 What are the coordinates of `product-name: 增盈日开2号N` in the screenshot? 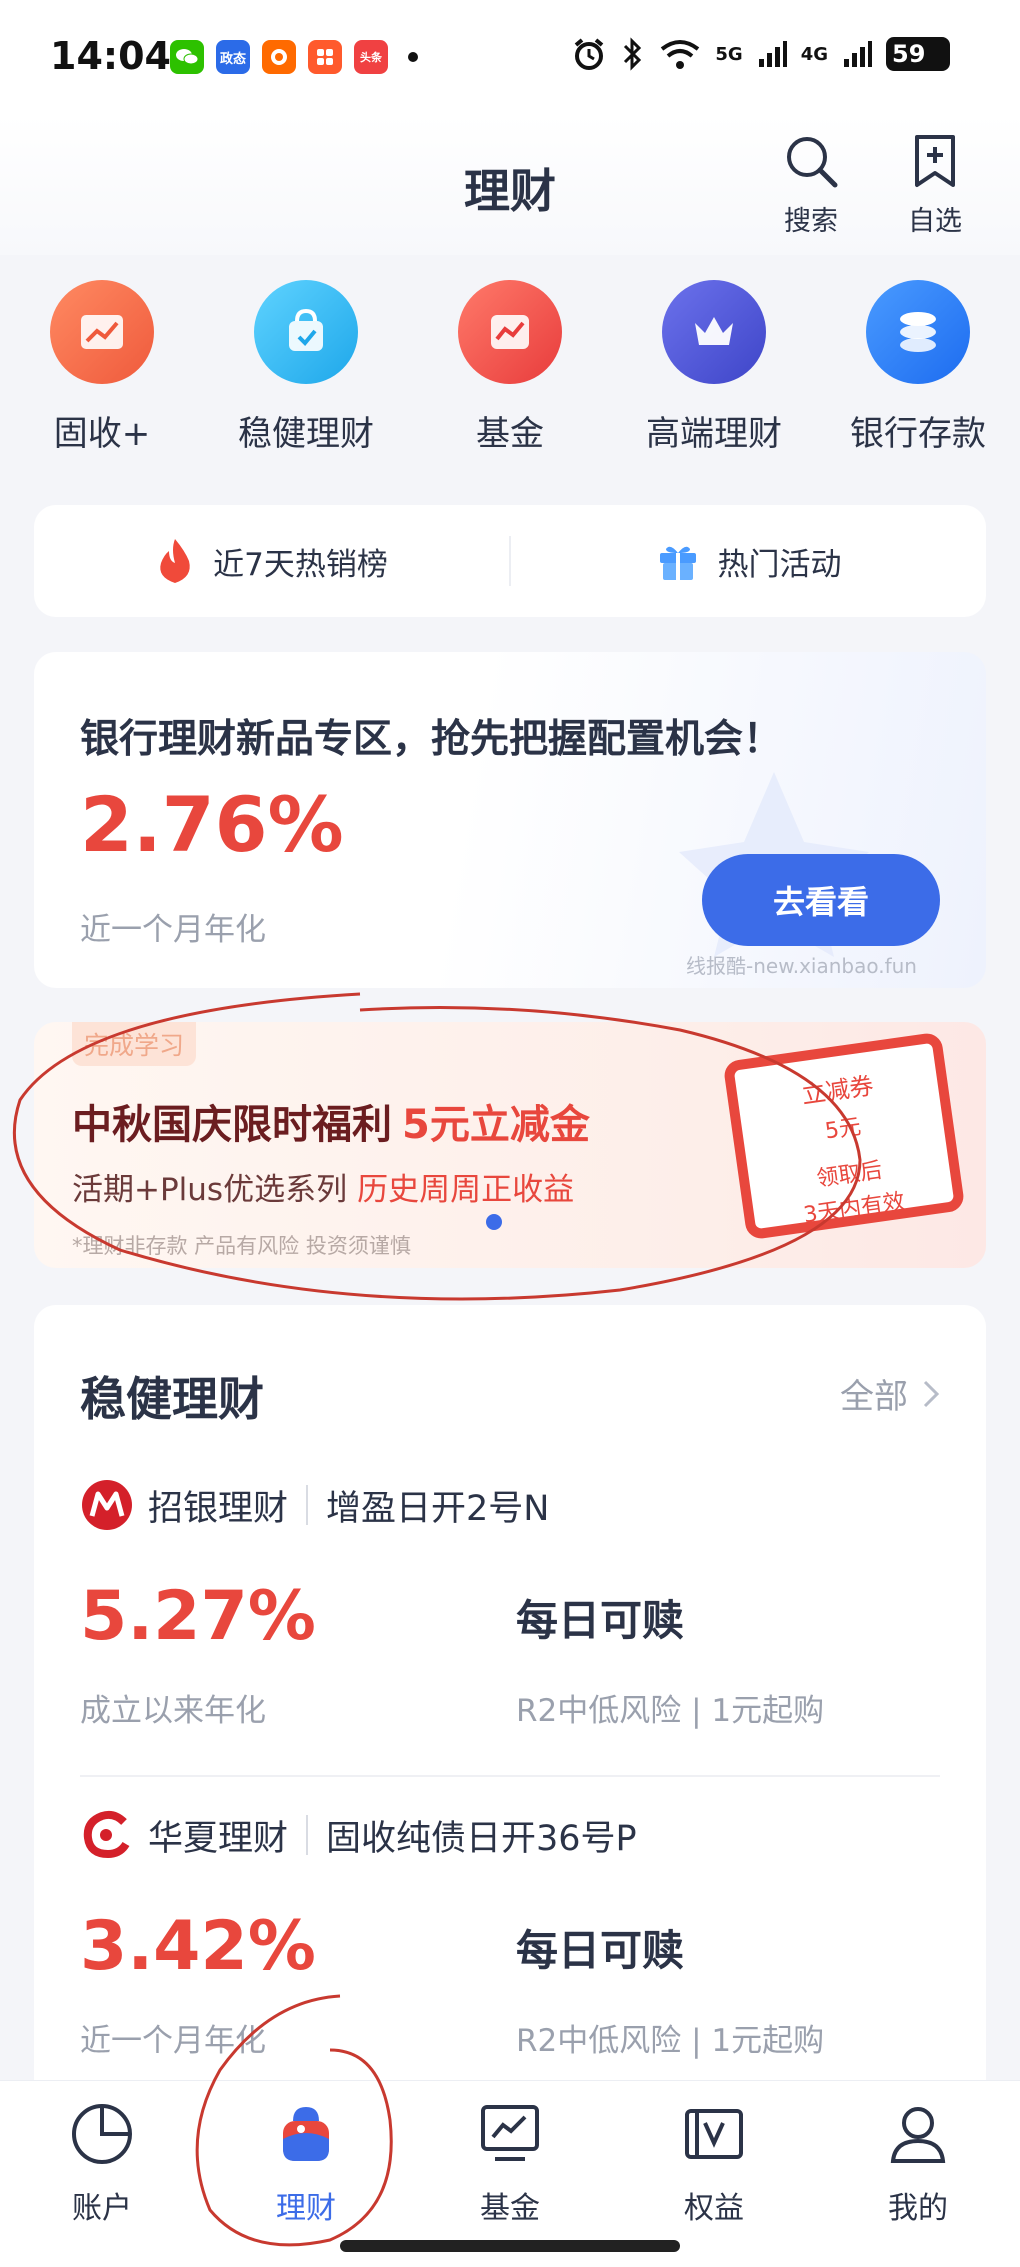 It's located at (438, 1508).